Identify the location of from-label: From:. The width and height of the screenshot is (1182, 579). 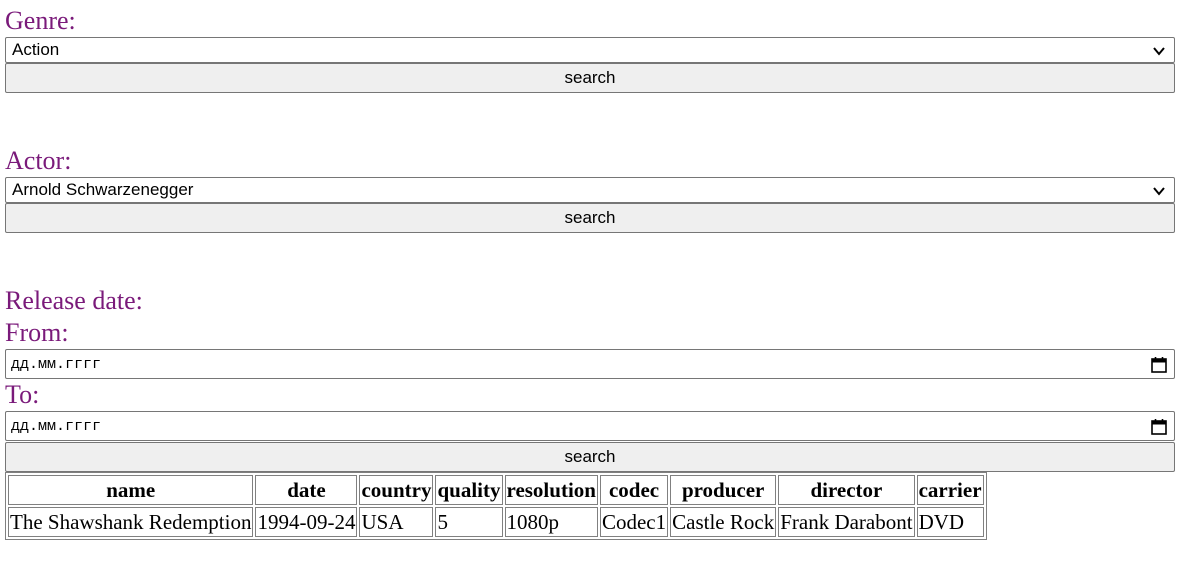
(37, 332).